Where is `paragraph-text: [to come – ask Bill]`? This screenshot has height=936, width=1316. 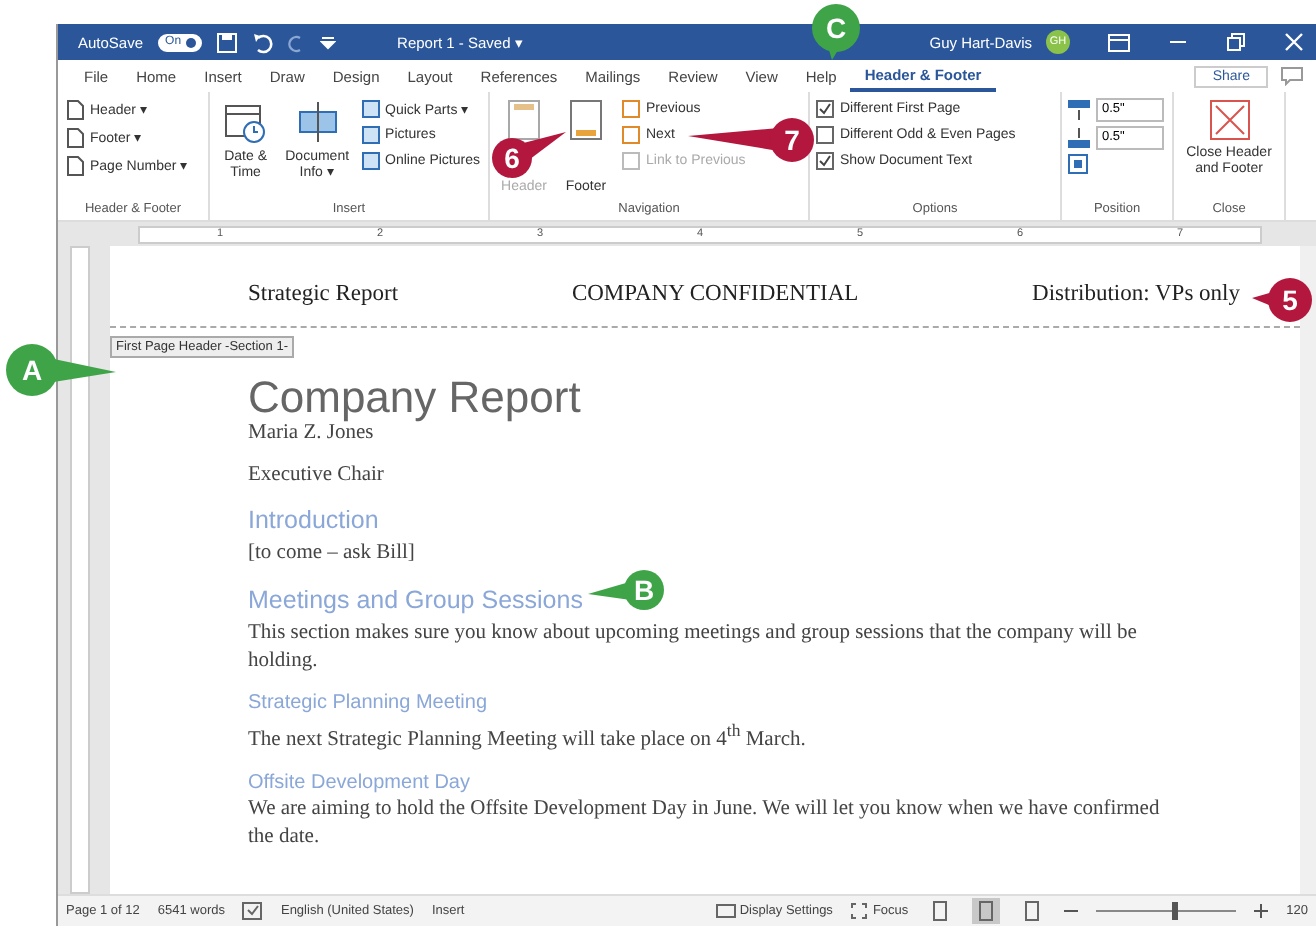 paragraph-text: [to come – ask Bill] is located at coordinates (332, 554).